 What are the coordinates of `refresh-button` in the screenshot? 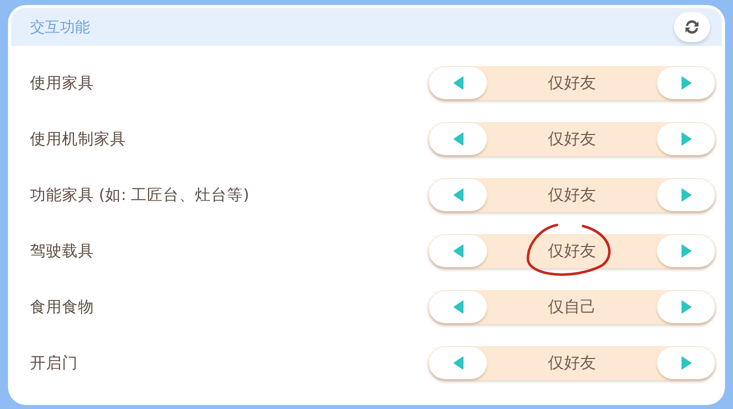 It's located at (692, 27).